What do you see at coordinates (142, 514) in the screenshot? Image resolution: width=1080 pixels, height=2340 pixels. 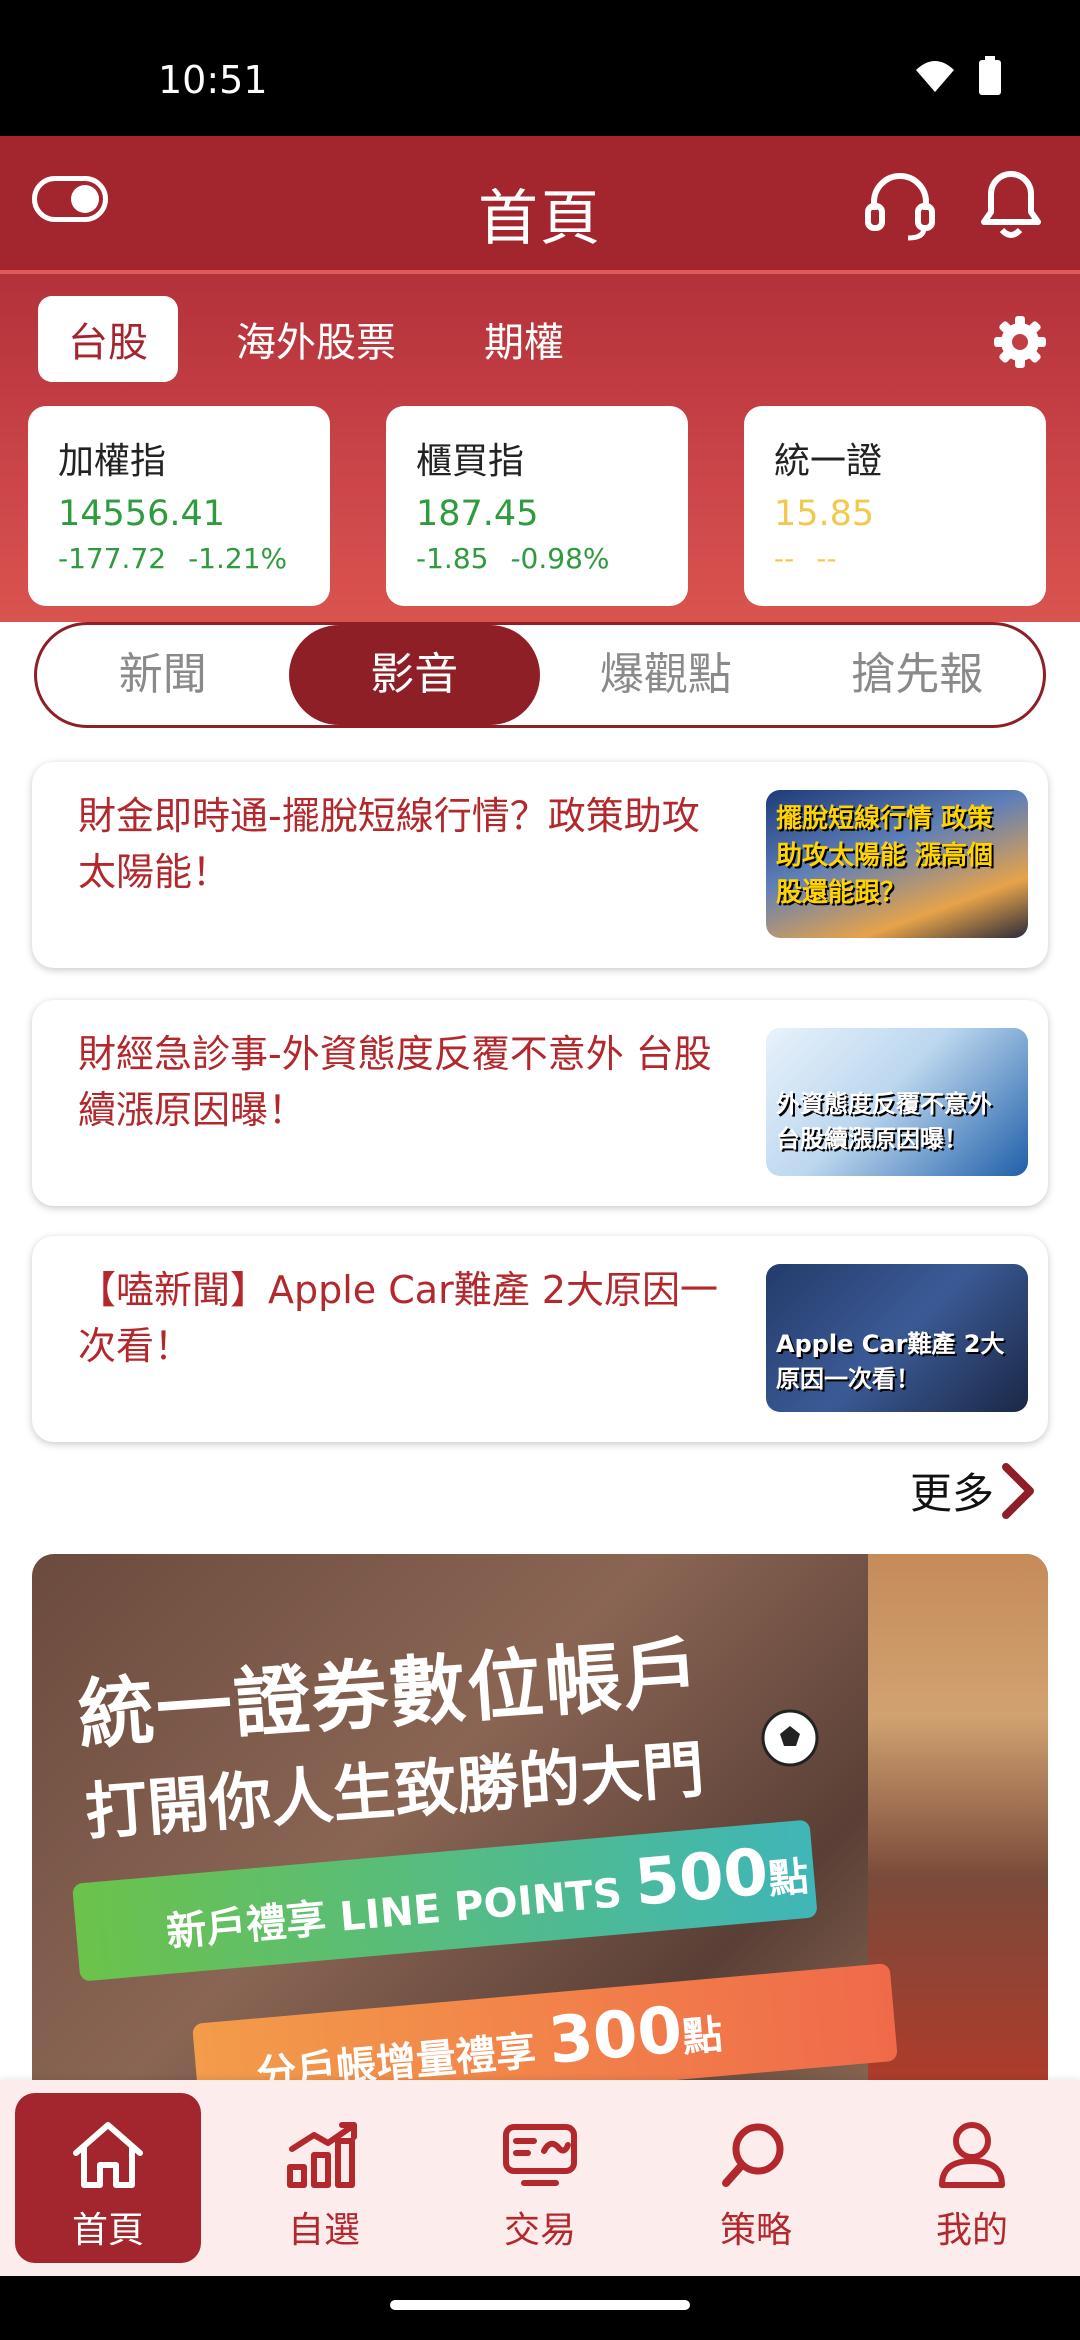 I see `index-price: 14556.41` at bounding box center [142, 514].